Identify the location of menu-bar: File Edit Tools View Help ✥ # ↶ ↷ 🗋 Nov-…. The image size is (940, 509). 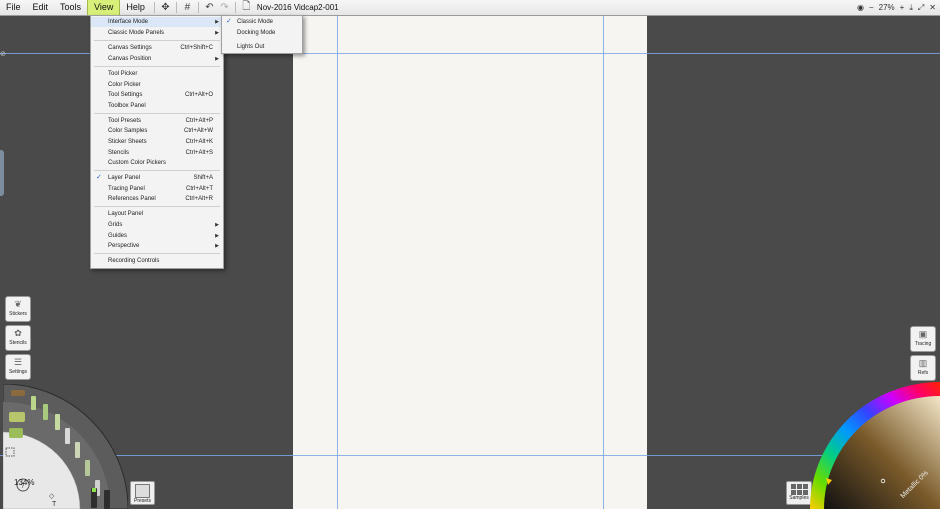
(470, 8).